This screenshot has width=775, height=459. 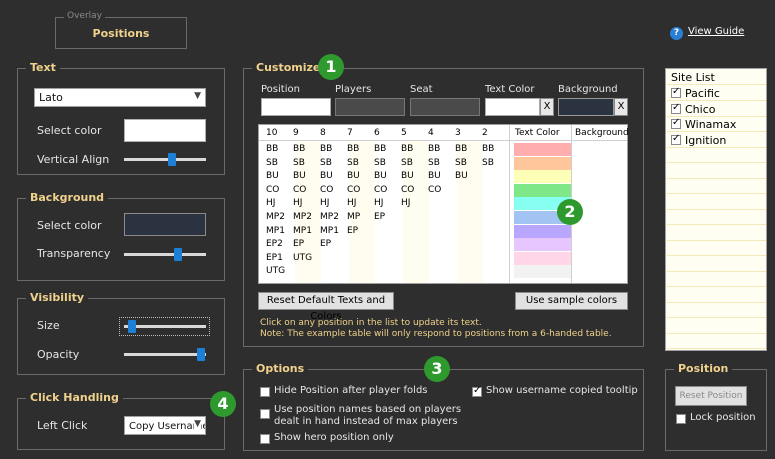 I want to click on use-sample-colors-button: Use sample colors, so click(x=571, y=301).